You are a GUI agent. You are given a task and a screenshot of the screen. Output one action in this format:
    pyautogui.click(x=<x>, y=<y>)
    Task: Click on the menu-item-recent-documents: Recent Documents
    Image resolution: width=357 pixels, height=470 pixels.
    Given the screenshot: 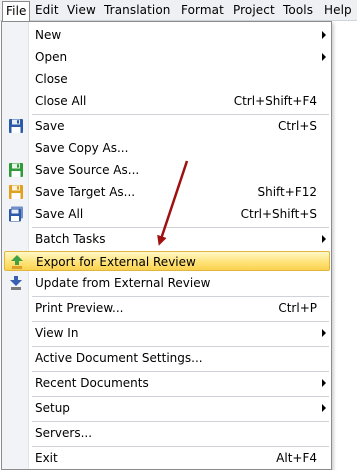 What is the action you would take?
    pyautogui.click(x=167, y=383)
    